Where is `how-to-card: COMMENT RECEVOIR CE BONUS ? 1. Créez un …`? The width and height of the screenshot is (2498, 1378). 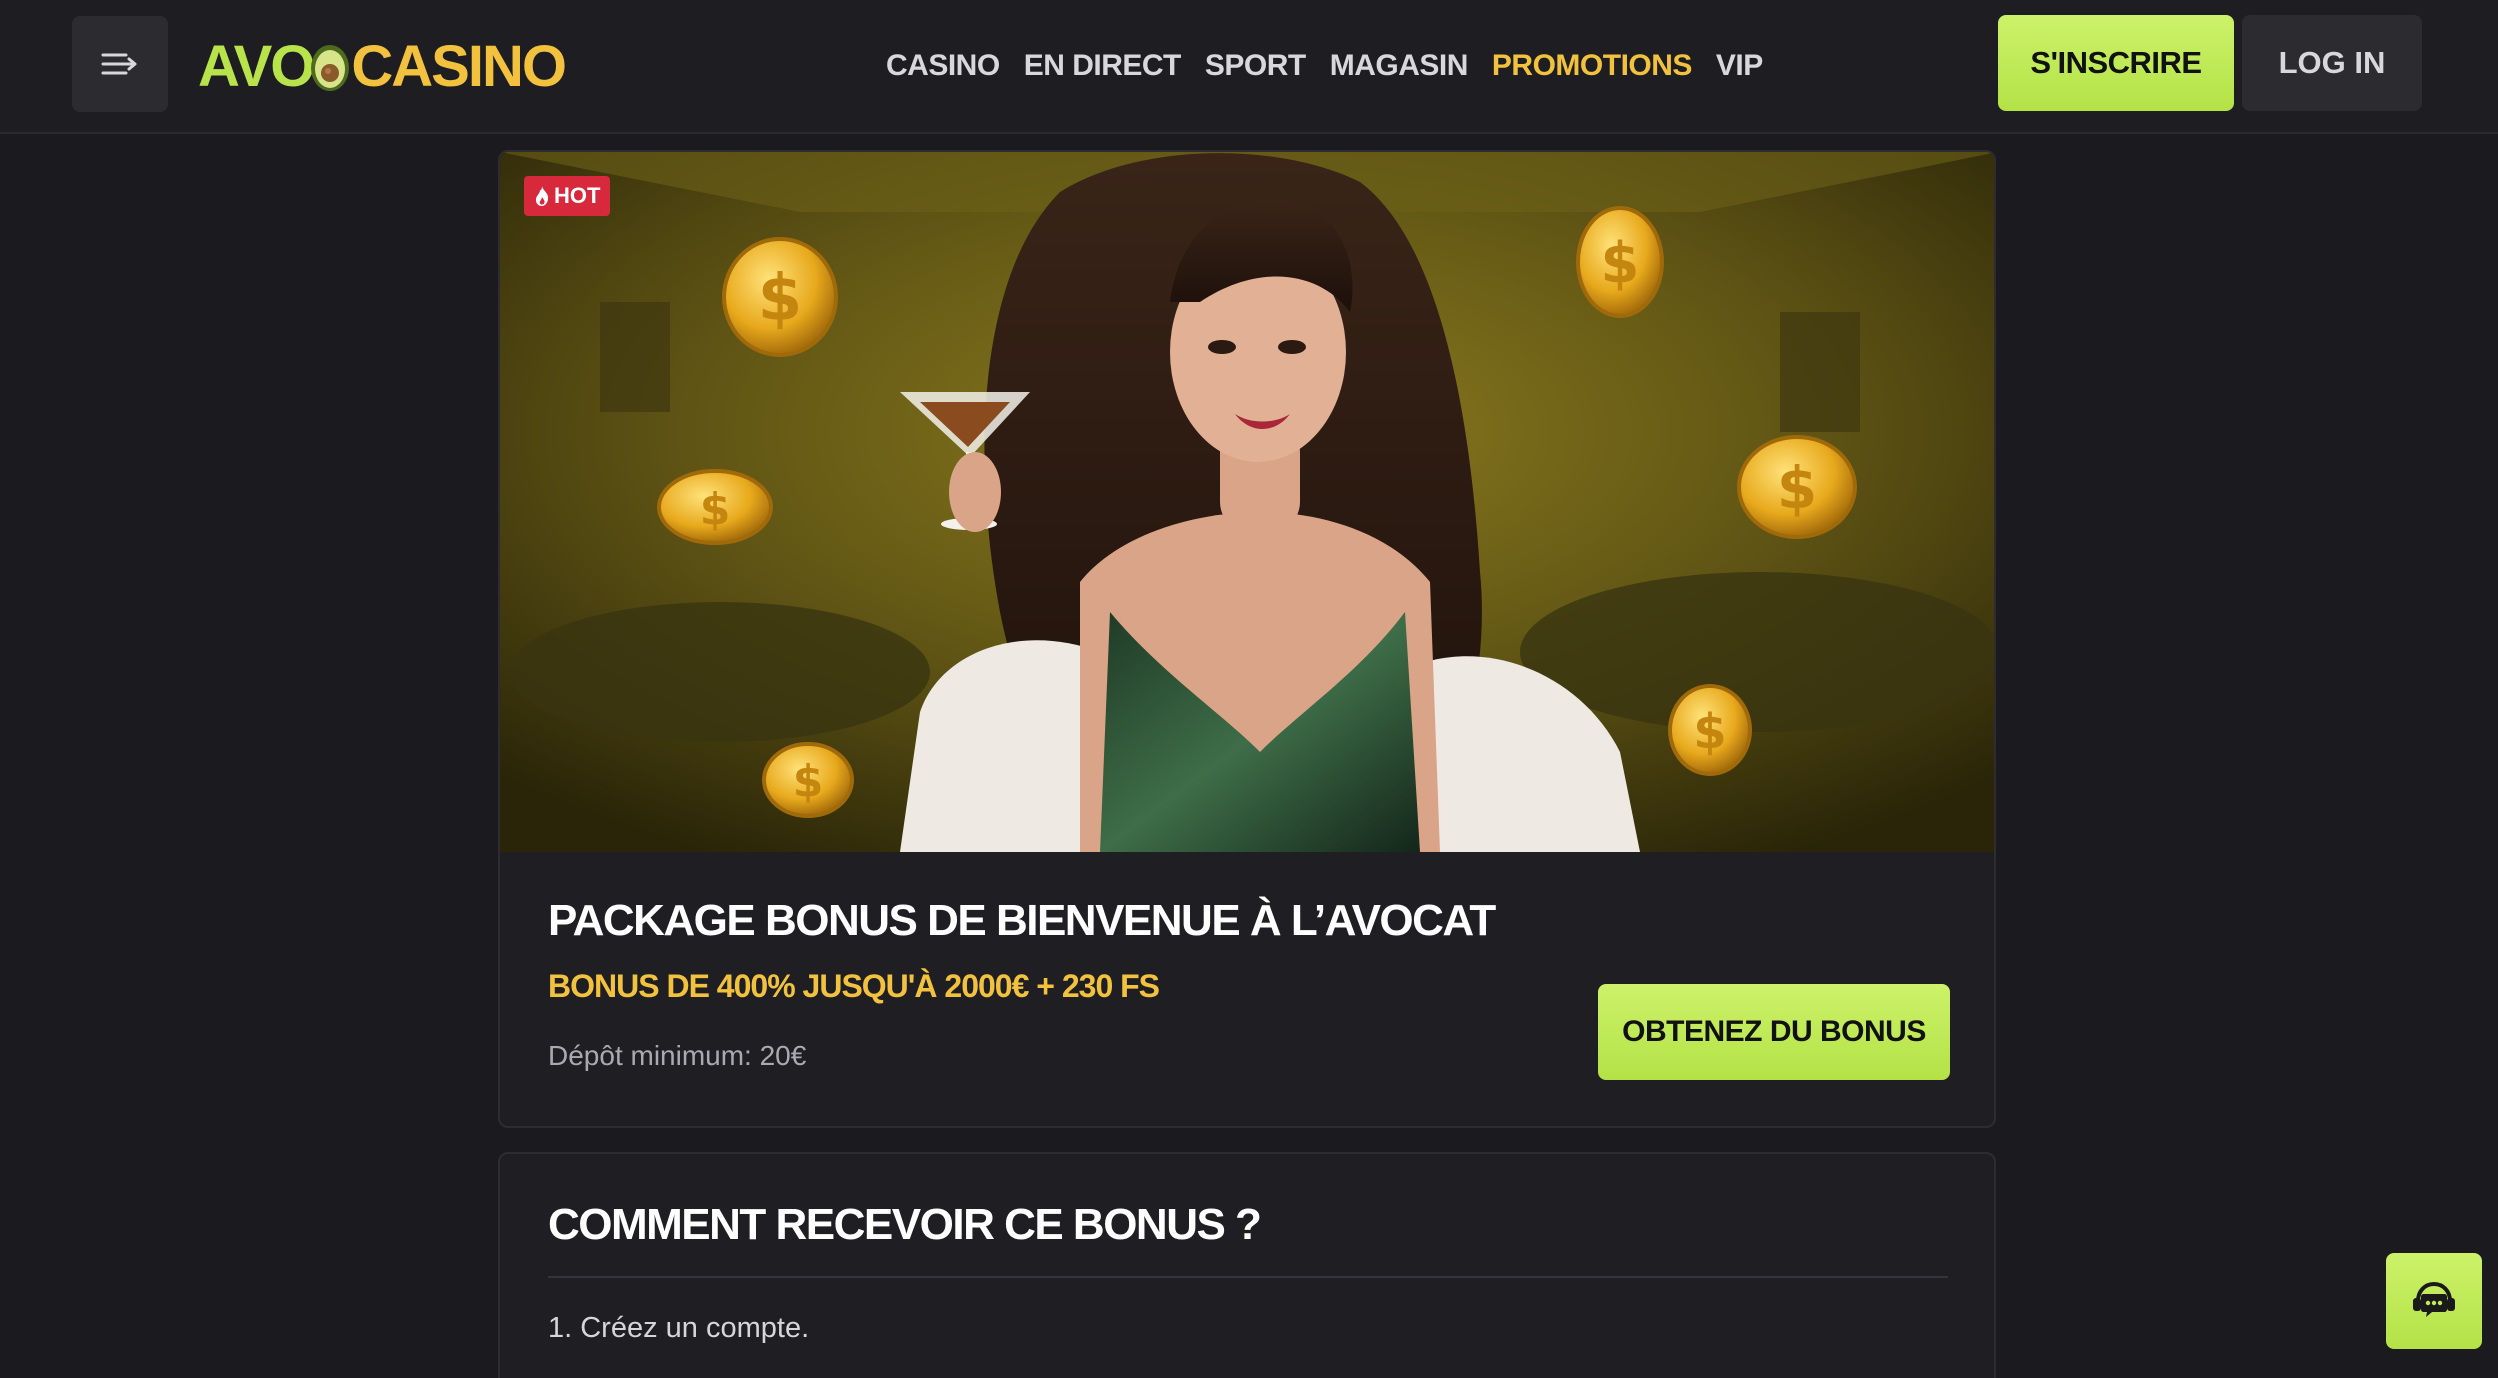 how-to-card: COMMENT RECEVOIR CE BONUS ? 1. Créez un … is located at coordinates (1247, 1265).